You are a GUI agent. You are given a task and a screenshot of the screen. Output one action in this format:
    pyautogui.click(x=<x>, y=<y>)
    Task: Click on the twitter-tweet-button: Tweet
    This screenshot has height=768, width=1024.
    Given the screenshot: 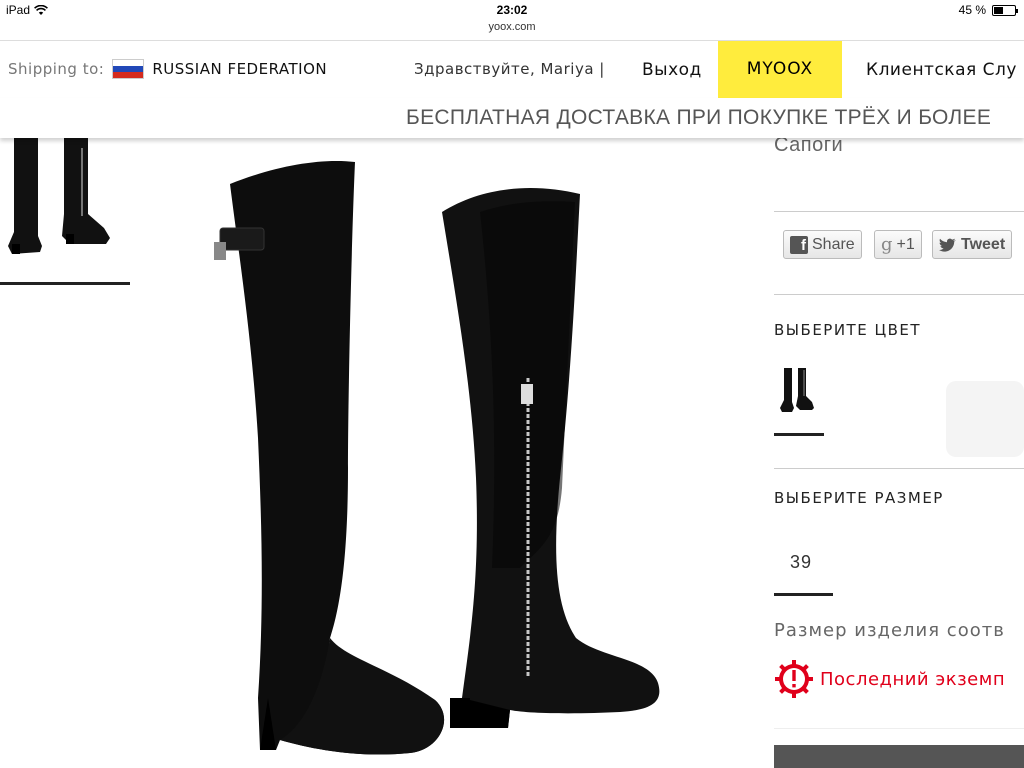 What is the action you would take?
    pyautogui.click(x=972, y=244)
    